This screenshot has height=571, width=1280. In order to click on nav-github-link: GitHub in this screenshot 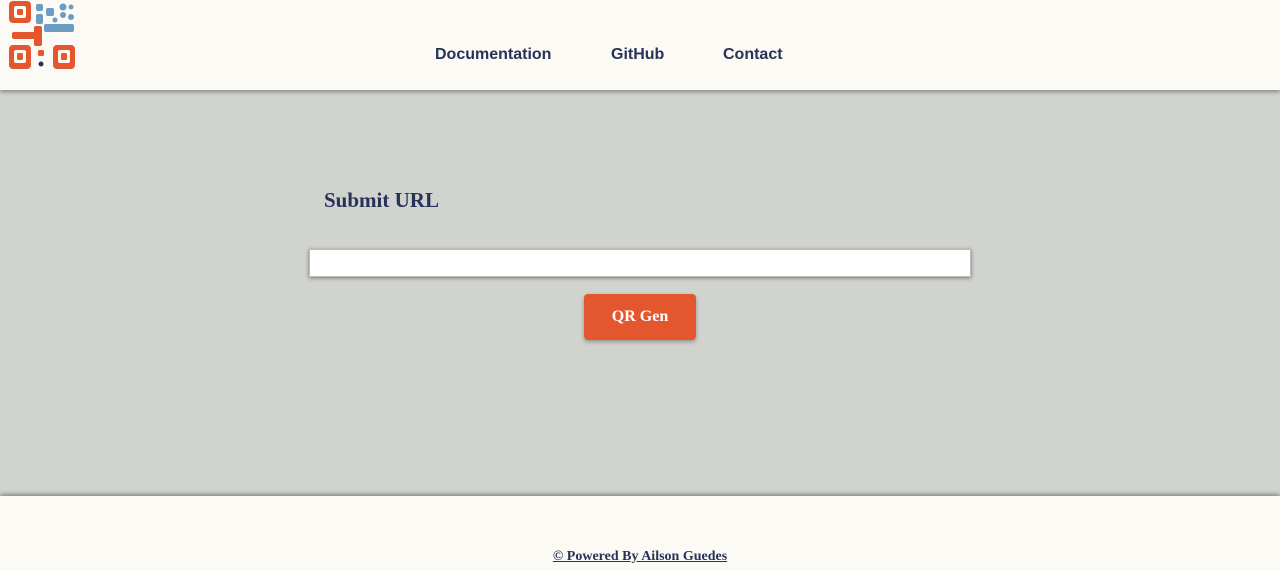, I will do `click(637, 55)`.